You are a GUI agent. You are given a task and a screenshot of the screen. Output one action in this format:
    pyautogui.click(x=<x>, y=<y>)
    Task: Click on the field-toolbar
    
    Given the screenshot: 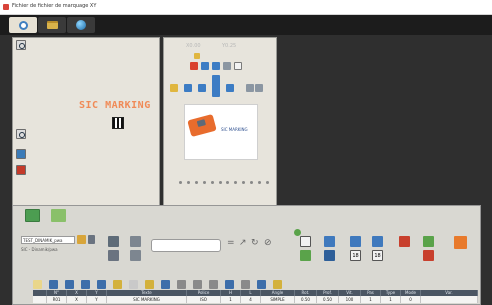 What is the action you would take?
    pyautogui.click(x=248, y=284)
    